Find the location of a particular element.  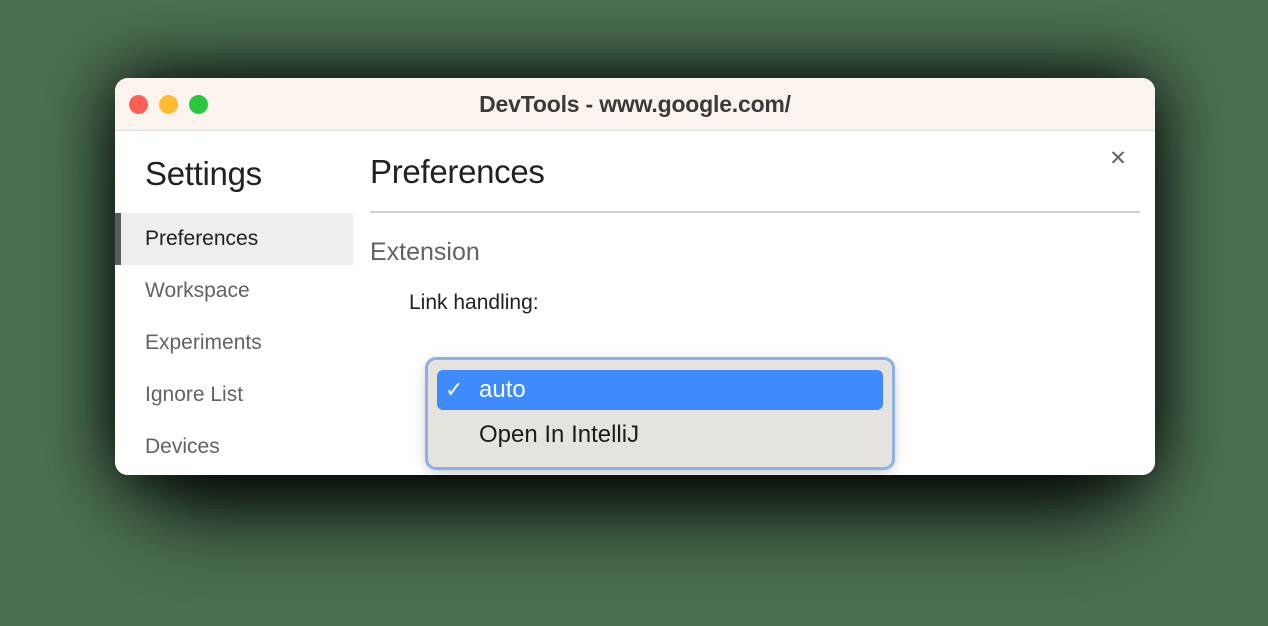

sidebar-item-experiments: Experiments is located at coordinates (234, 343).